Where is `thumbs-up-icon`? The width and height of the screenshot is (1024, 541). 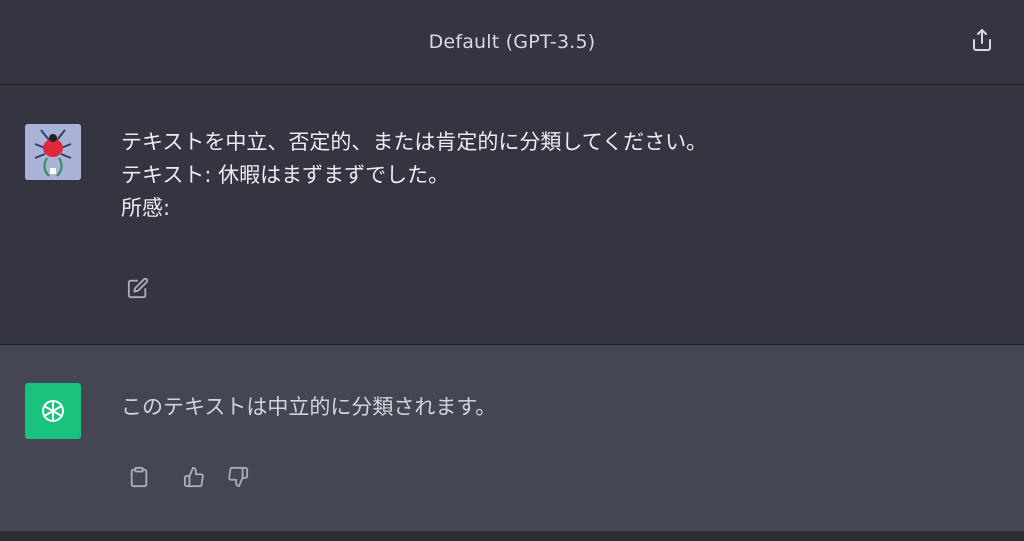
thumbs-up-icon is located at coordinates (193, 477).